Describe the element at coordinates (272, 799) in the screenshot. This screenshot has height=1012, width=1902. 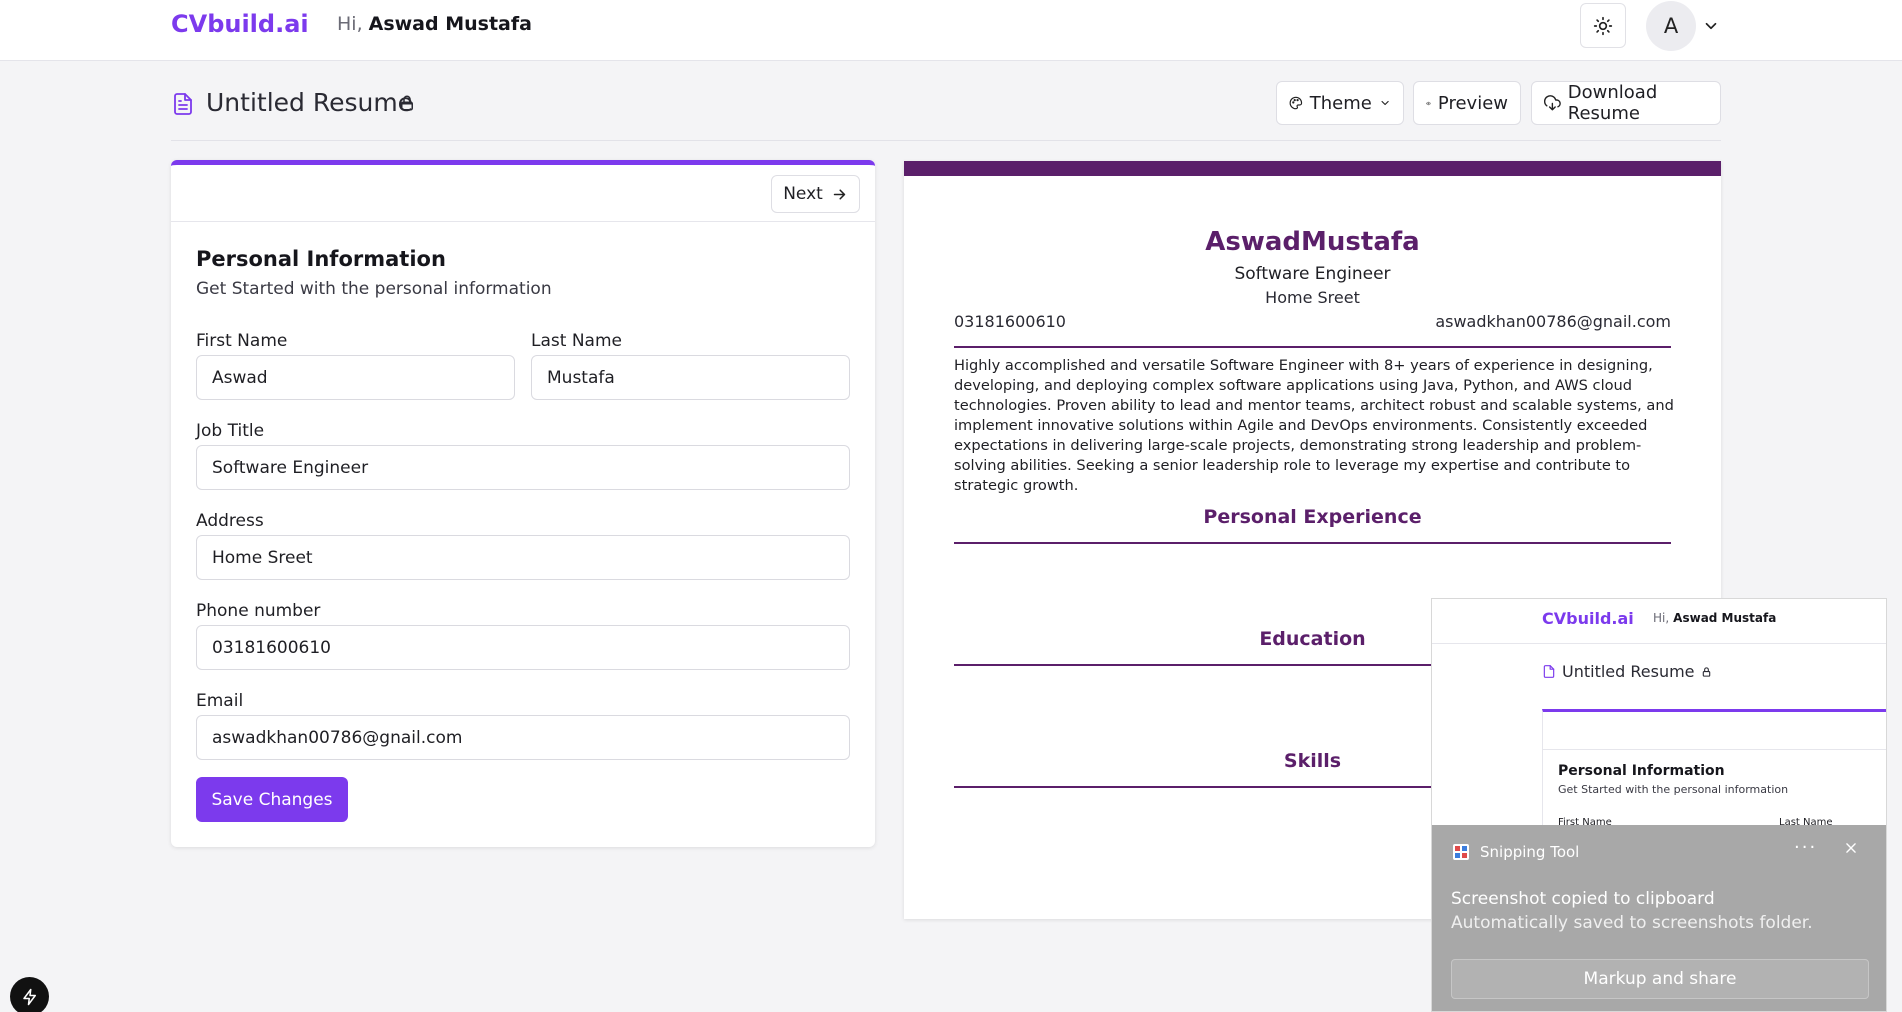
I see `save-changes-button: Save Changes` at that location.